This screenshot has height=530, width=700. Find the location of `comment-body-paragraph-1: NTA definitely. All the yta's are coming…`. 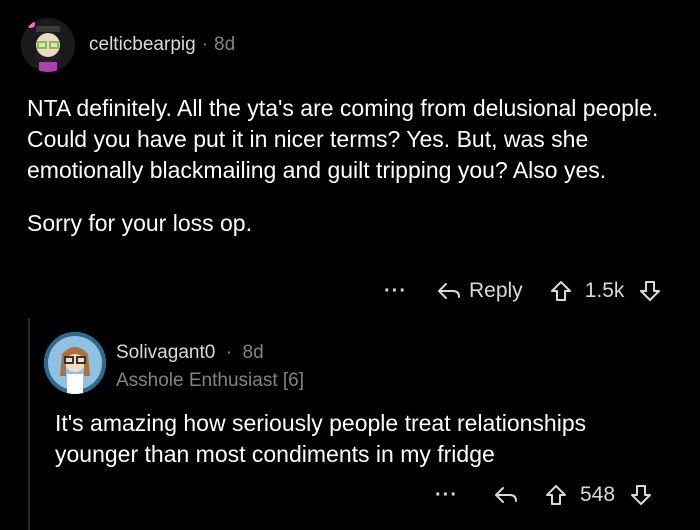

comment-body-paragraph-1: NTA definitely. All the yta's are coming… is located at coordinates (343, 139).